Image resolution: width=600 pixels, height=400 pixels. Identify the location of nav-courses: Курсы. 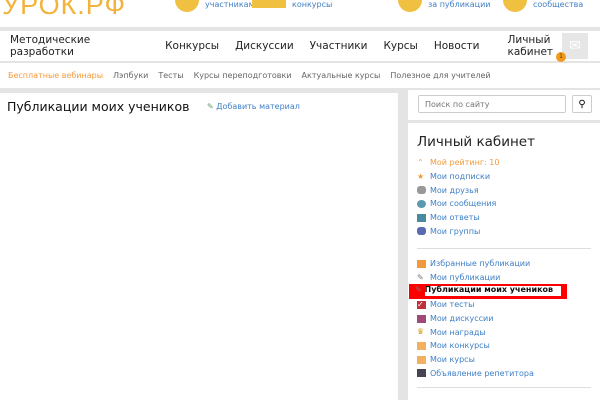
(400, 46).